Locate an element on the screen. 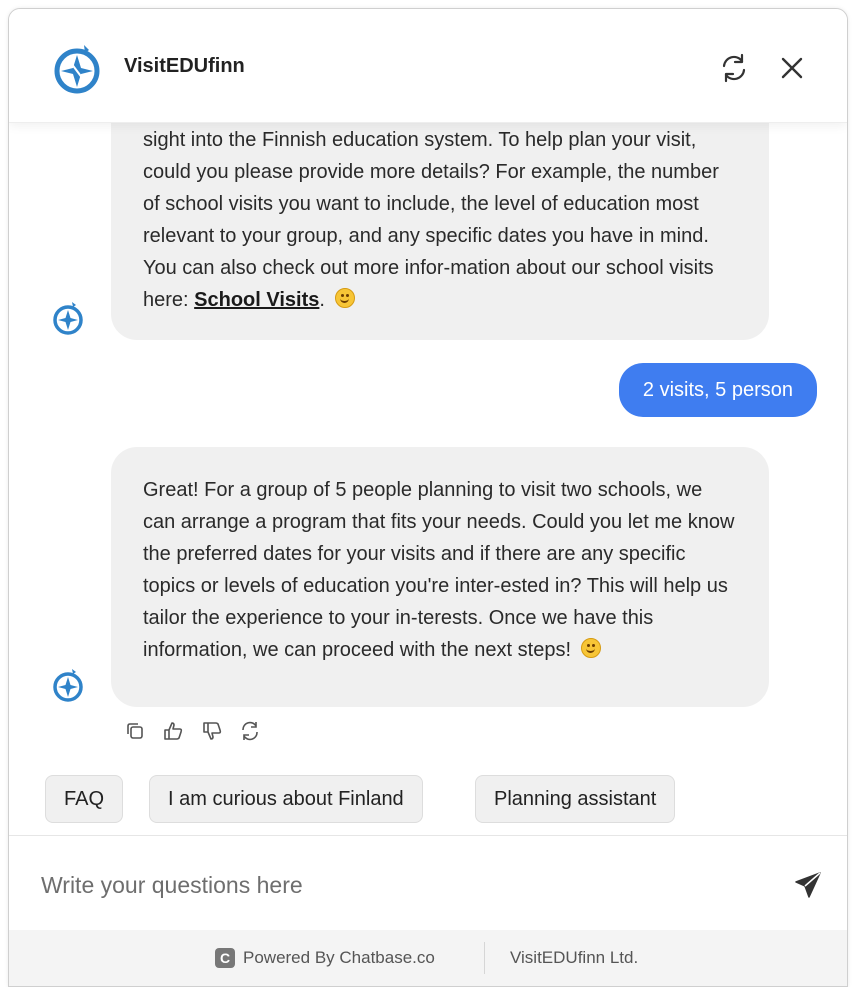 The image size is (856, 987). chat-header: VisitEDUfinn is located at coordinates (428, 66).